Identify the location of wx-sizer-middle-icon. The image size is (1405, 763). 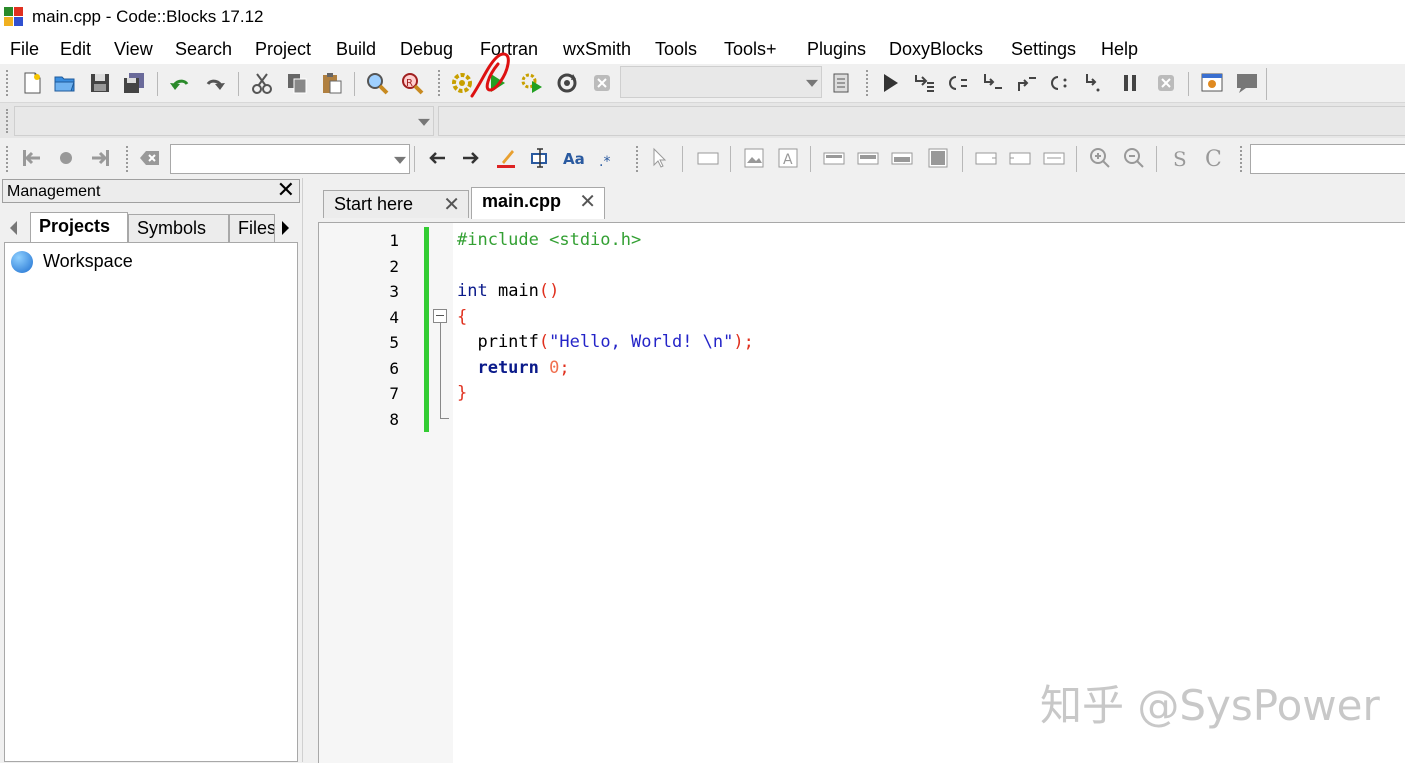
(868, 158).